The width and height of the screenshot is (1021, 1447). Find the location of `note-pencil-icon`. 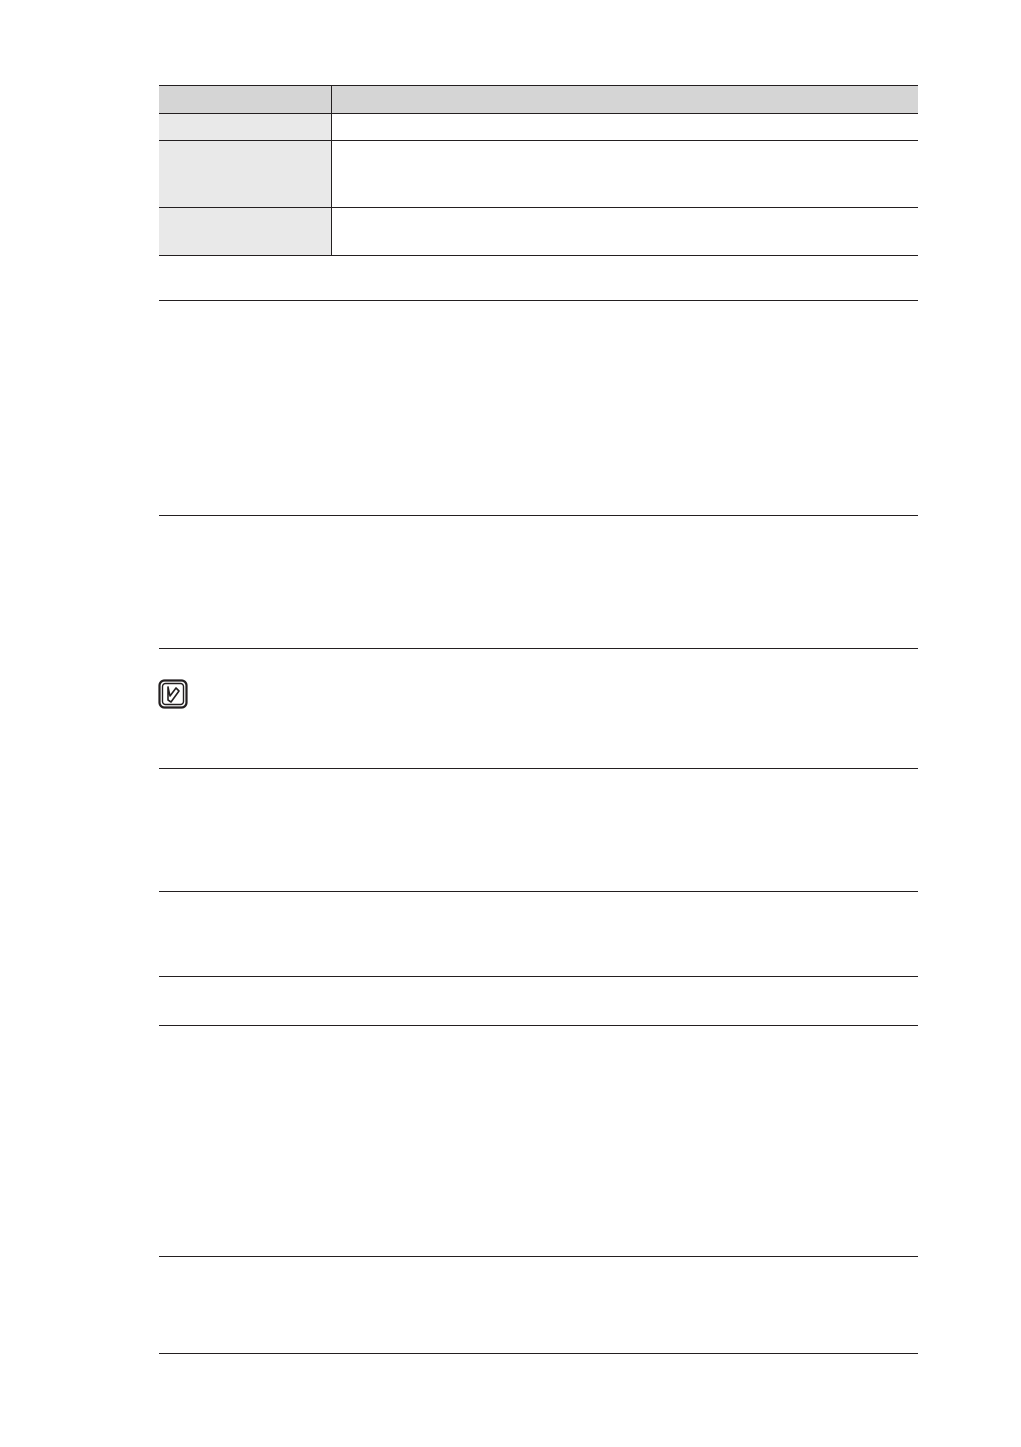

note-pencil-icon is located at coordinates (173, 694).